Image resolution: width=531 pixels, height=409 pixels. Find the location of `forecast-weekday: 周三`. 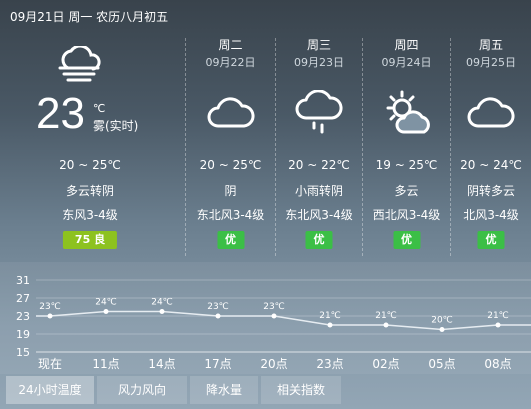

forecast-weekday: 周三 is located at coordinates (318, 45).